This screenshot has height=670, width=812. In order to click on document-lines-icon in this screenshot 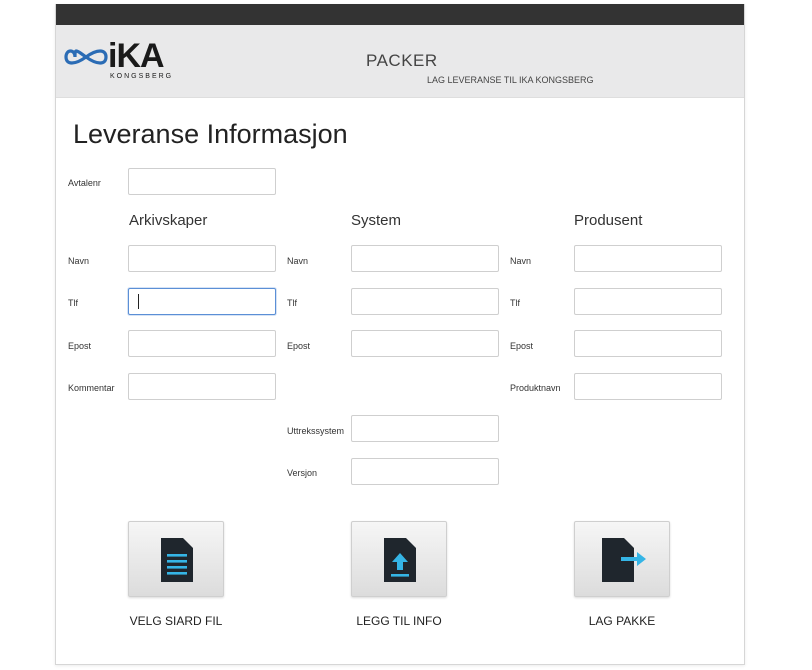, I will do `click(177, 560)`.